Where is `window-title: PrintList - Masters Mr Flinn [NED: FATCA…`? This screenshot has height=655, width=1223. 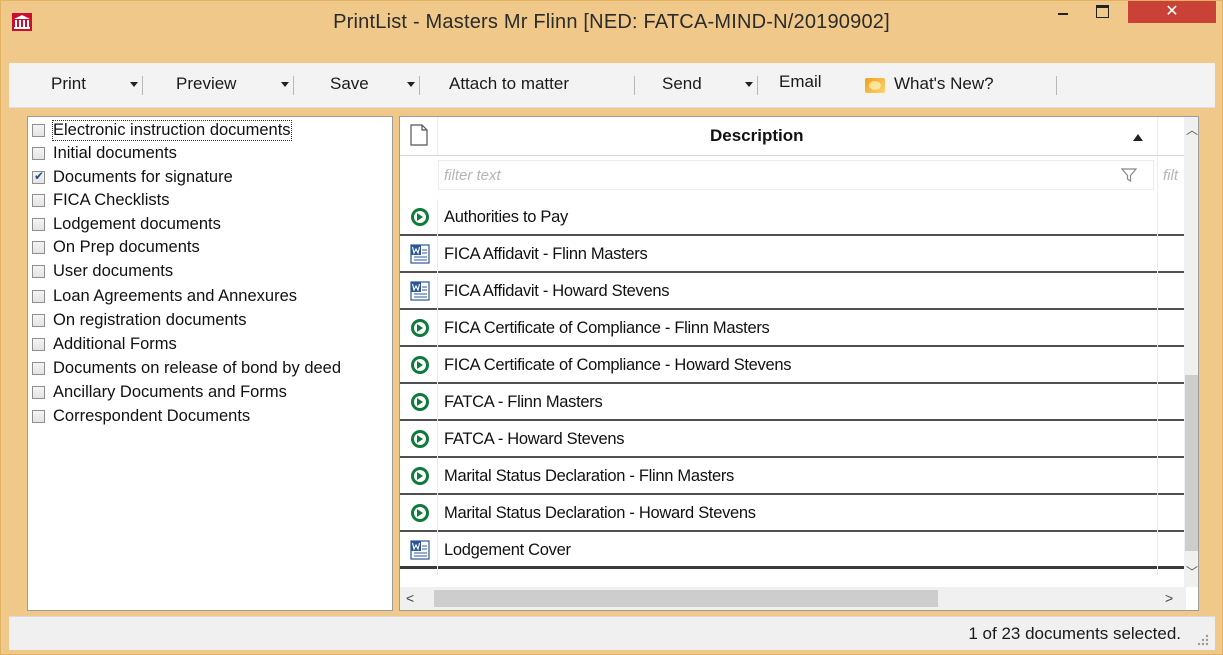
window-title: PrintList - Masters Mr Flinn [NED: FATCA… is located at coordinates (611, 22).